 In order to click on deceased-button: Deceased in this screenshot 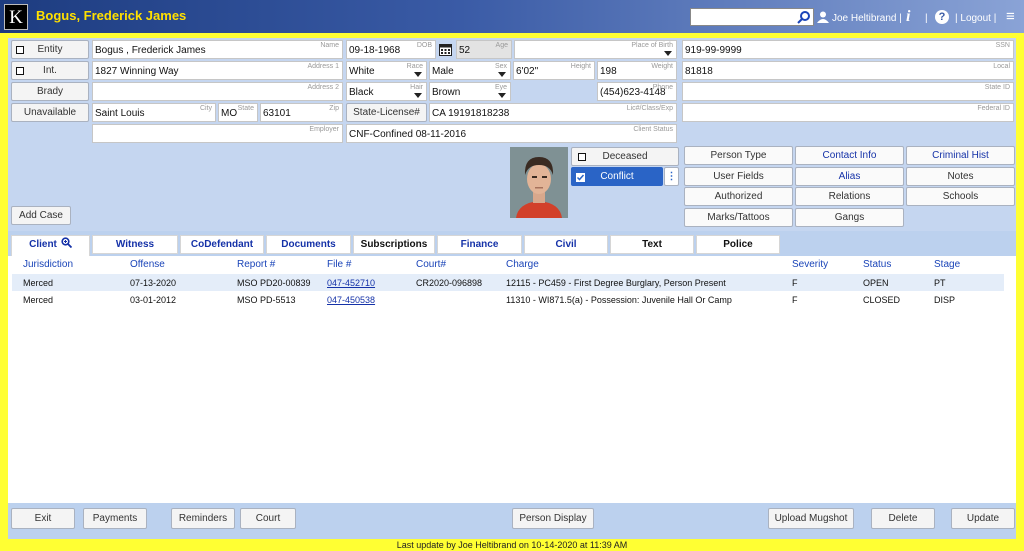, I will do `click(625, 156)`.